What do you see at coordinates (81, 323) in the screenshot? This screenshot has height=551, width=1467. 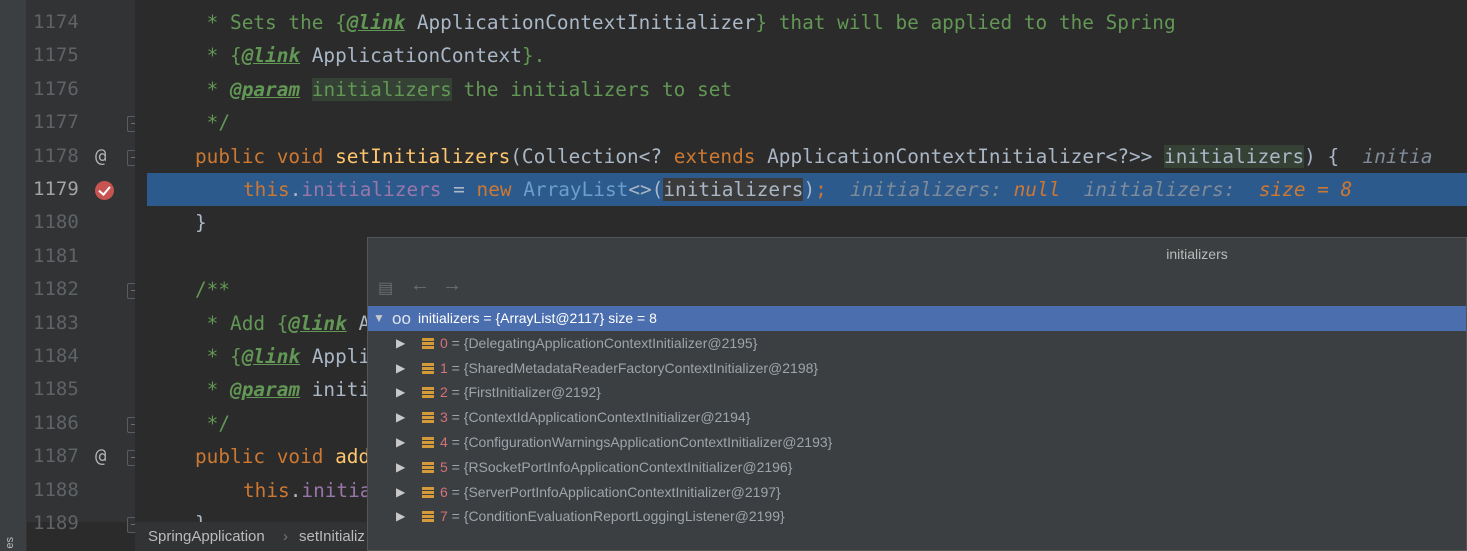 I see `gutter-line: 1183` at bounding box center [81, 323].